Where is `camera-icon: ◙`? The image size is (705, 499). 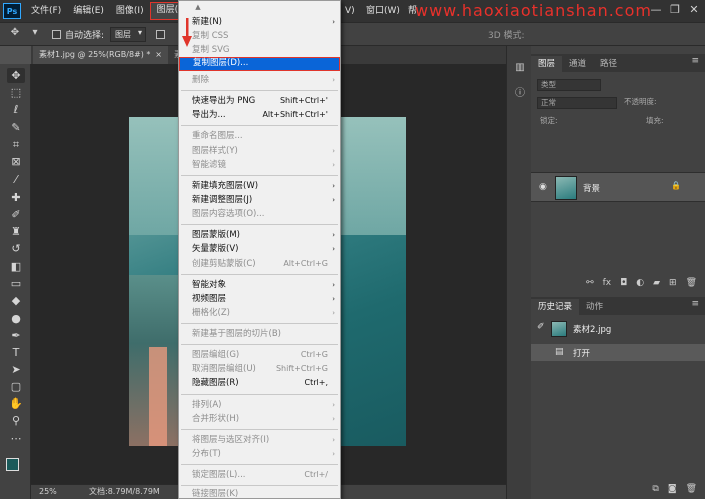
camera-icon: ◙ is located at coordinates (672, 489).